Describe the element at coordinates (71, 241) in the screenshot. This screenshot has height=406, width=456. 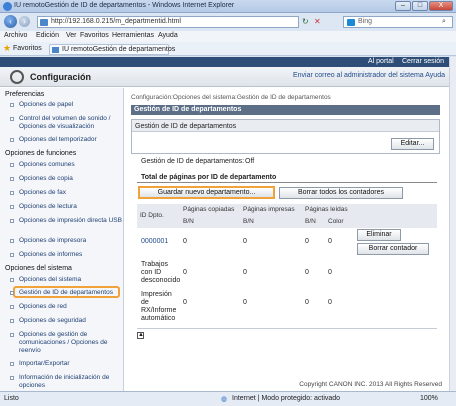
I see `sidebar-item-impresora: Opciones de impresora` at that location.